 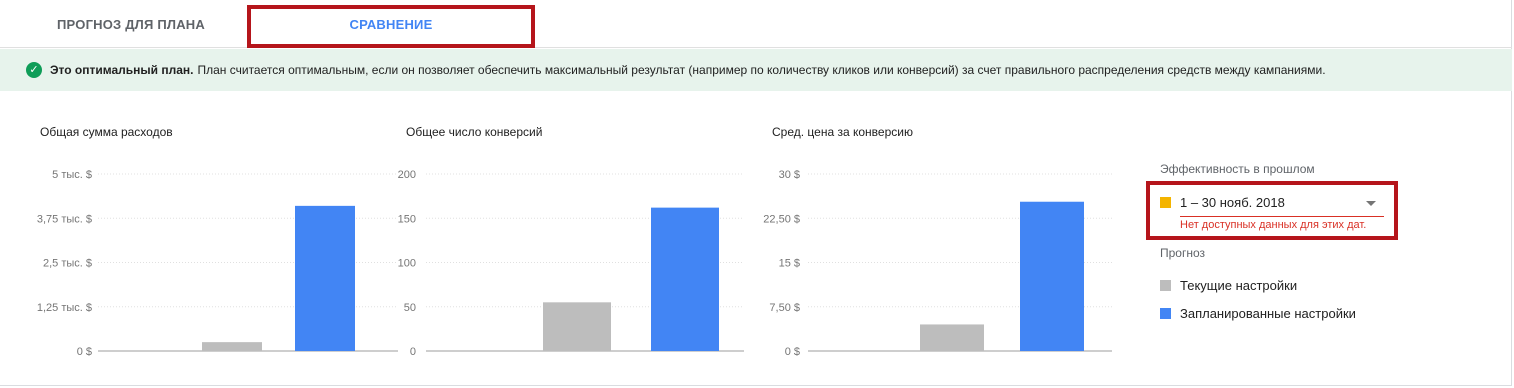 I want to click on current-settings-swatch, so click(x=1165, y=285).